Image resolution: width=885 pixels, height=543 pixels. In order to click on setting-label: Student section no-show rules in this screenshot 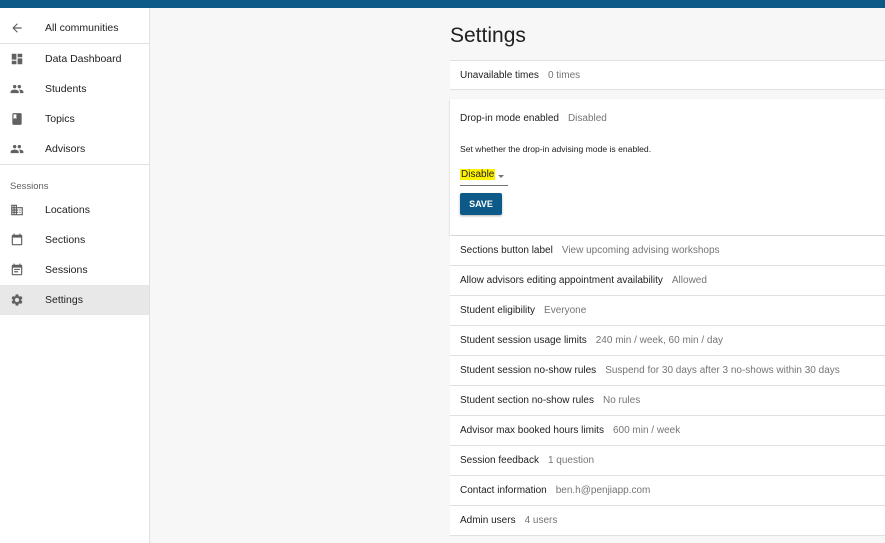, I will do `click(527, 400)`.